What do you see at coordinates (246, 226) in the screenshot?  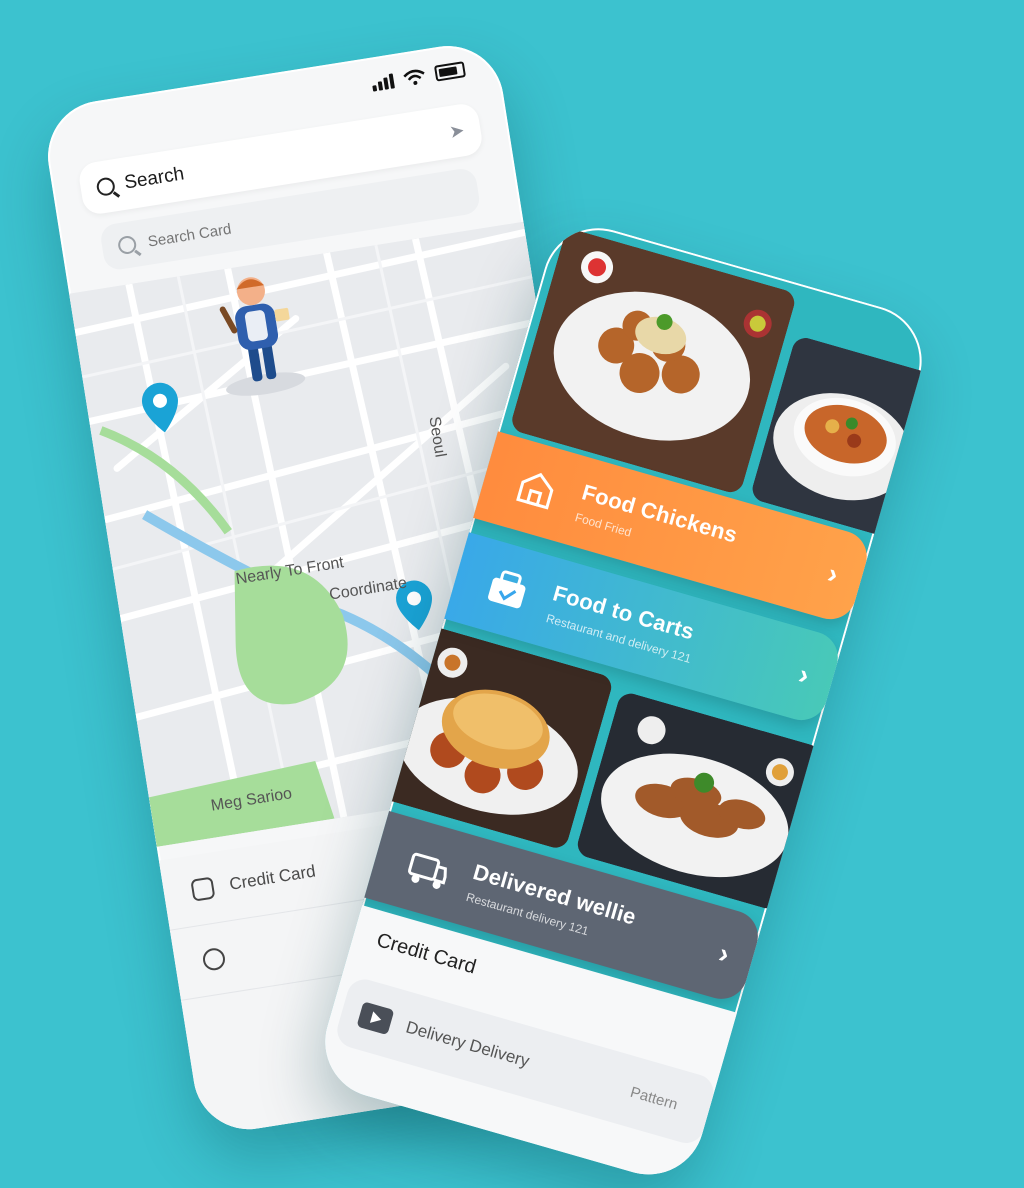 I see `search-card-input` at bounding box center [246, 226].